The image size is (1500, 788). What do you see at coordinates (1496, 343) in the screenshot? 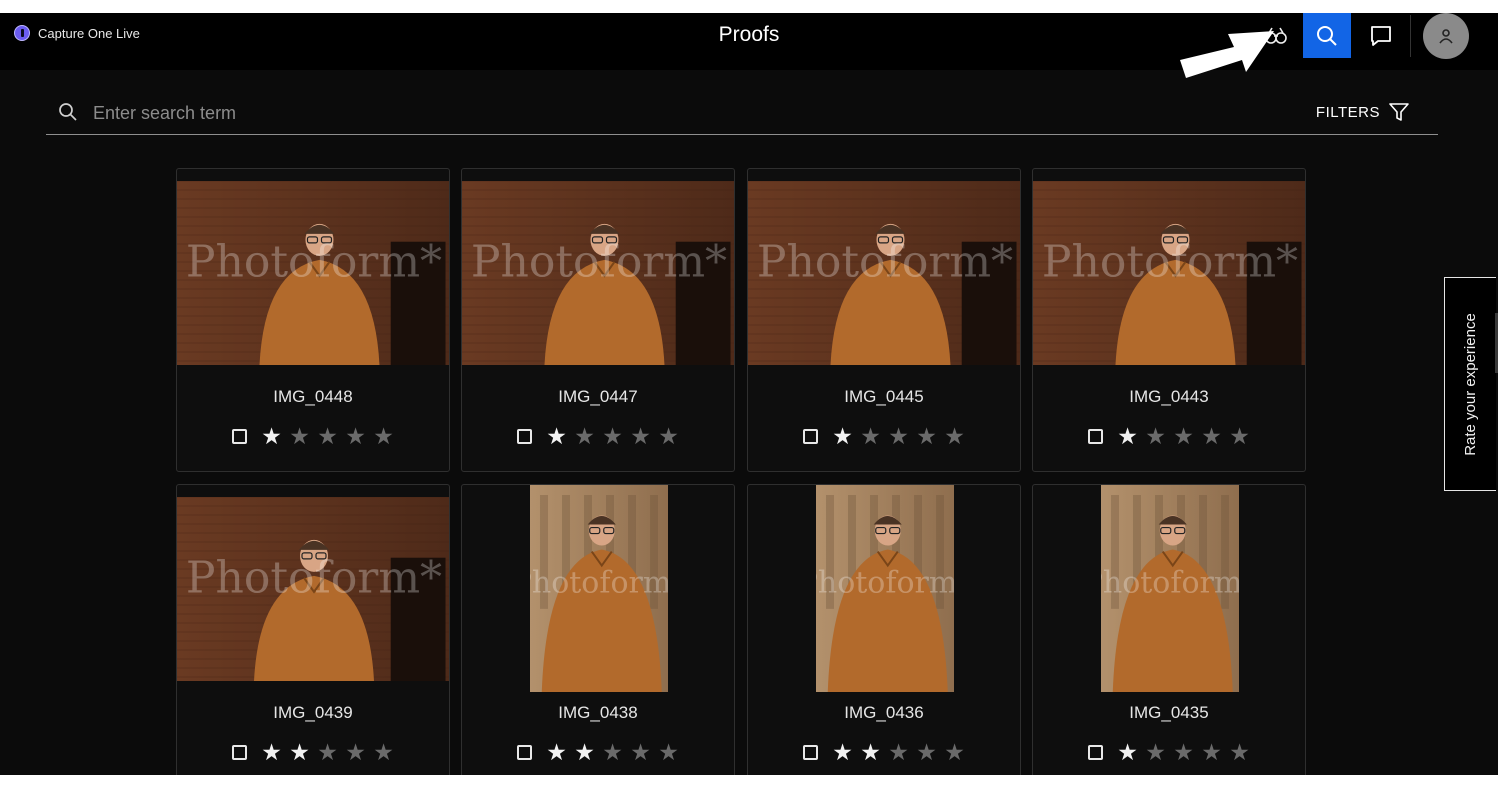
I see `scrollbar` at bounding box center [1496, 343].